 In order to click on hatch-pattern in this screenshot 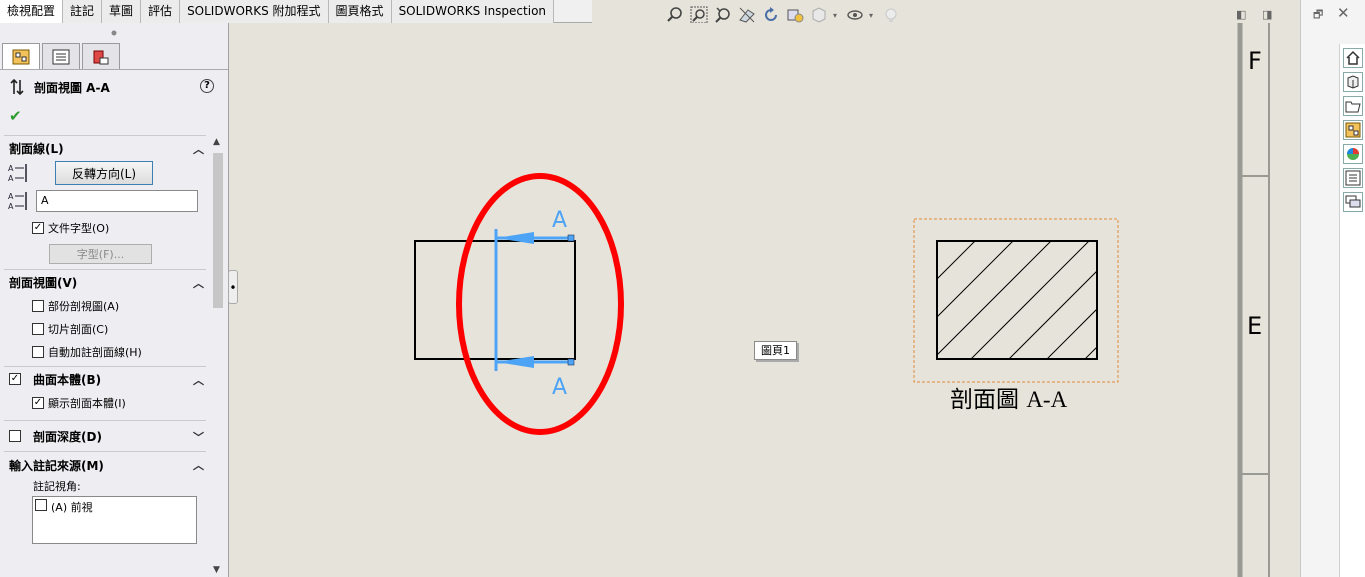, I will do `click(1017, 300)`.